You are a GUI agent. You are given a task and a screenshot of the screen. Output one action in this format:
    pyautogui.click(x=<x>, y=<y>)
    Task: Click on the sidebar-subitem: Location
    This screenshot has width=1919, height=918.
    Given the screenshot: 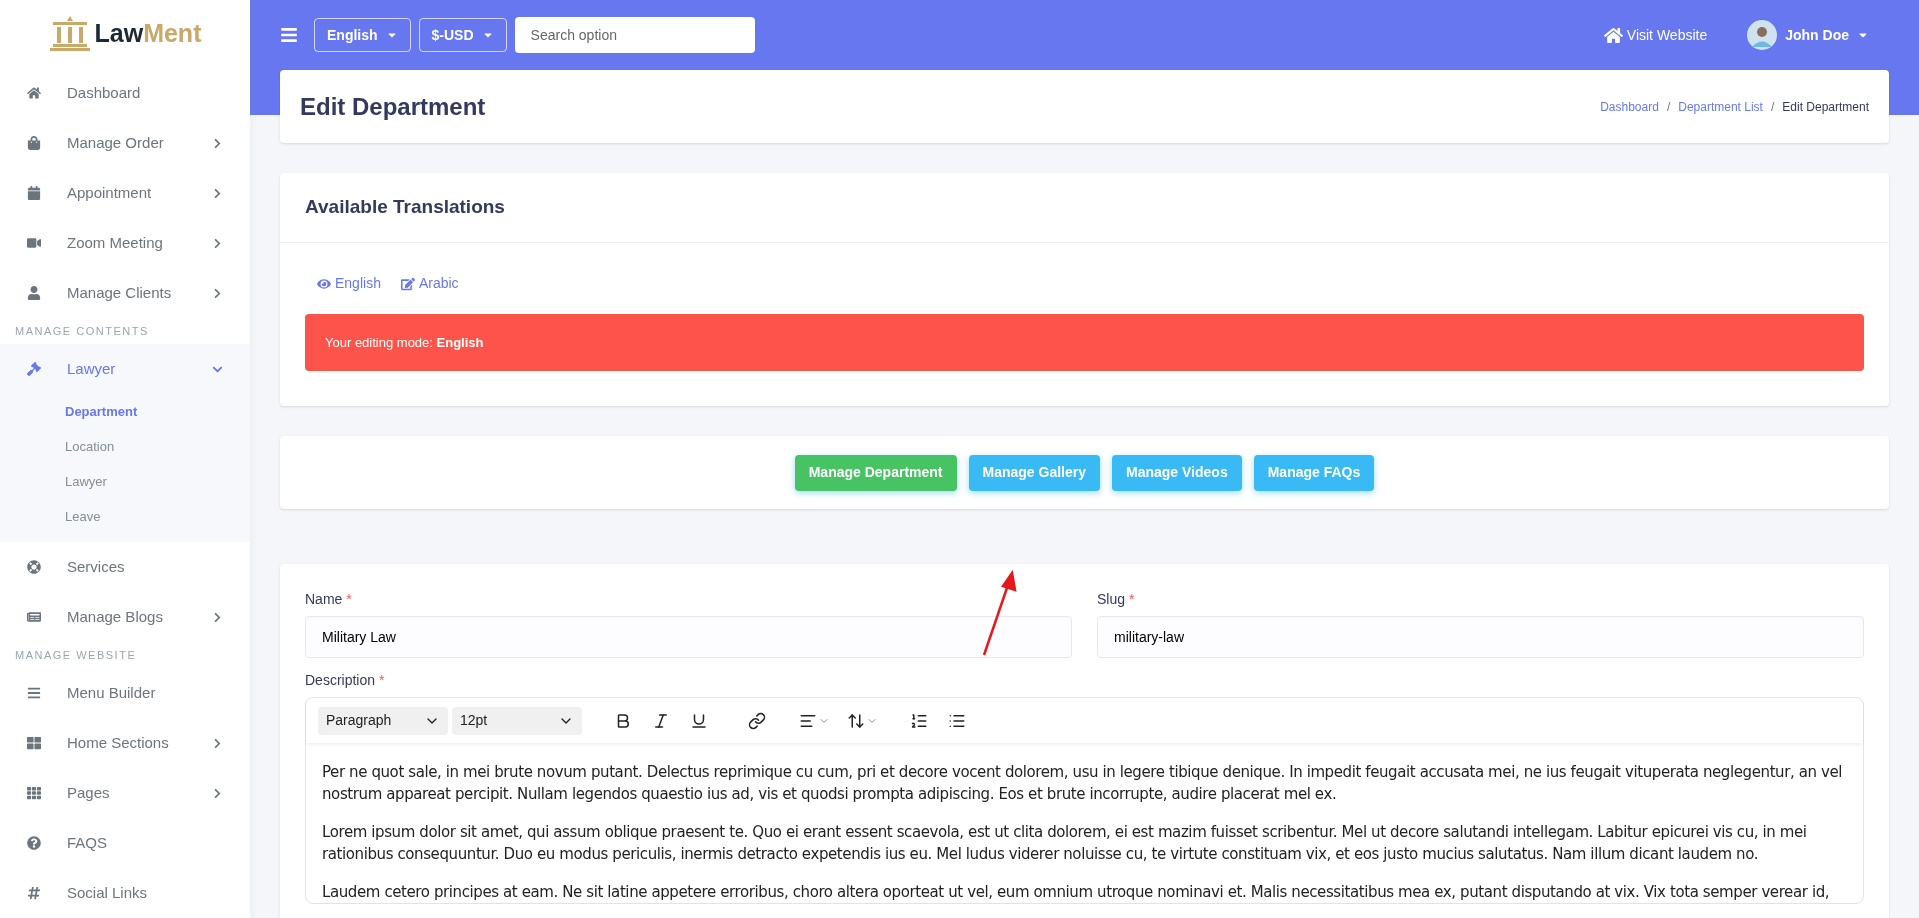 What is the action you would take?
    pyautogui.click(x=125, y=446)
    